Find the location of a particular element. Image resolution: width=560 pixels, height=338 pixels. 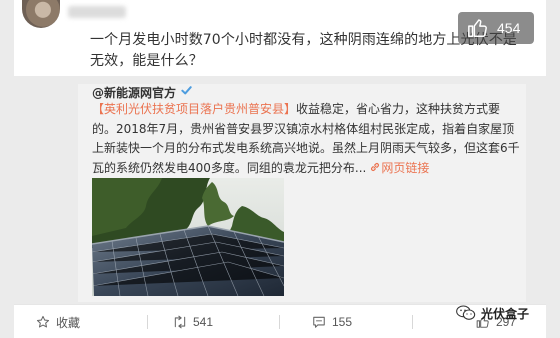

like-badge: 454 is located at coordinates (496, 28).